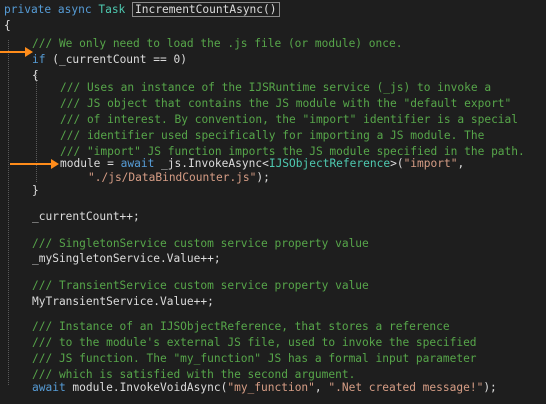 The height and width of the screenshot is (404, 546). What do you see at coordinates (35, 190) in the screenshot?
I see `code-line-close-brace-inner: }` at bounding box center [35, 190].